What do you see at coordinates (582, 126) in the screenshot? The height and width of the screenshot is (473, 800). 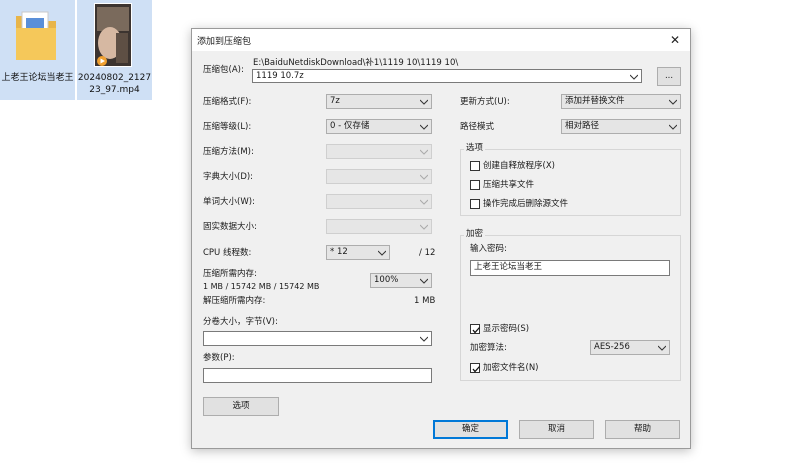 I see `path-mode-value: 相对路径` at bounding box center [582, 126].